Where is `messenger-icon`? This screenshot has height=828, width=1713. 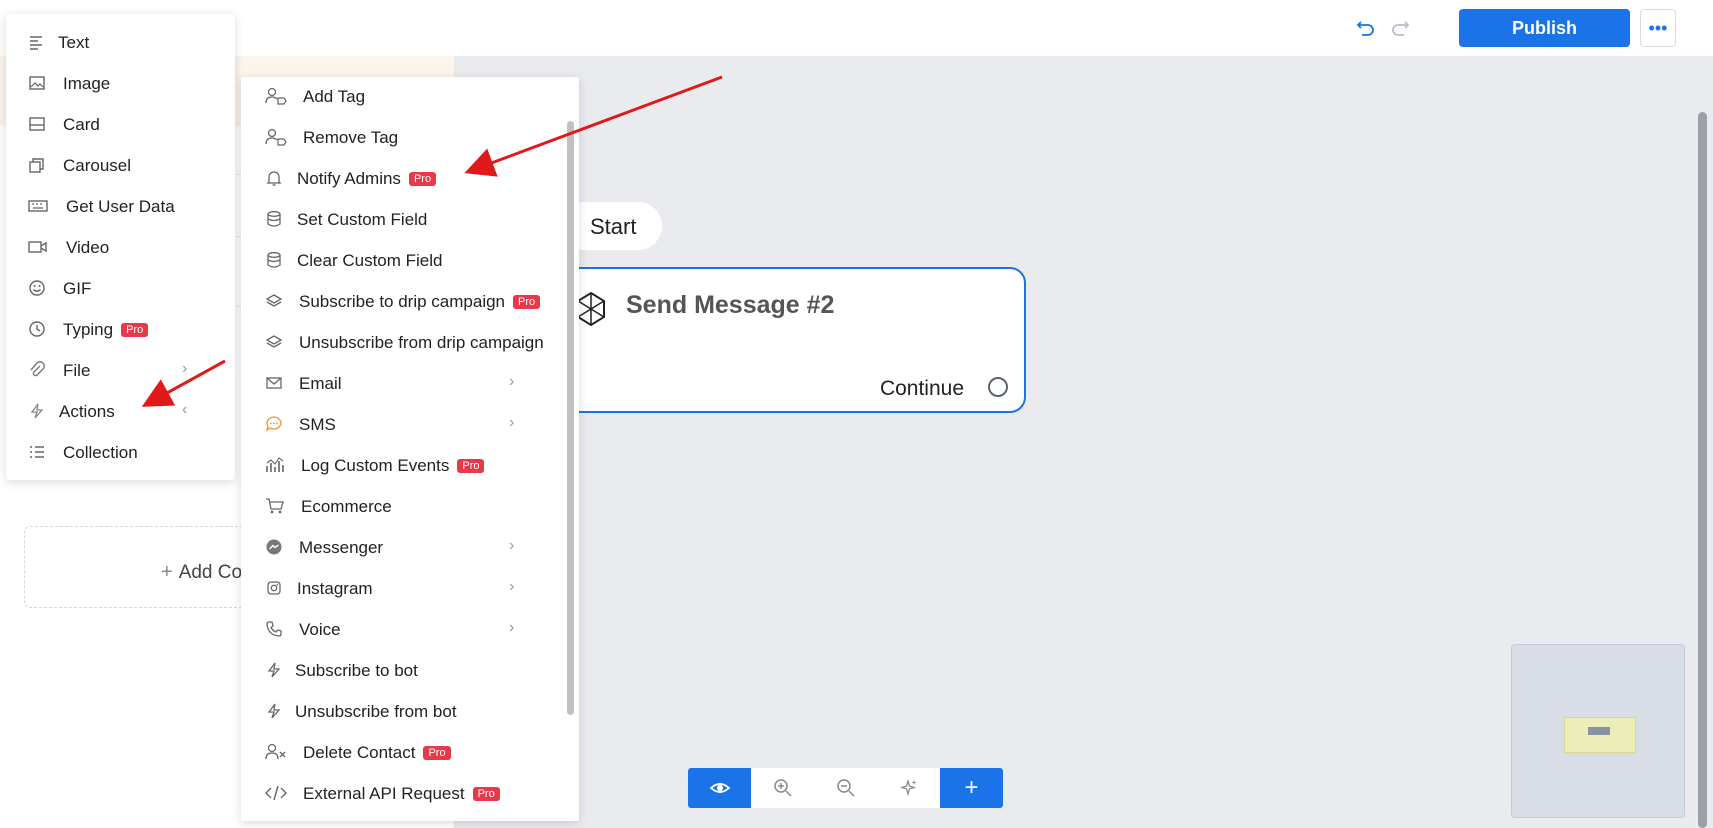 messenger-icon is located at coordinates (274, 547).